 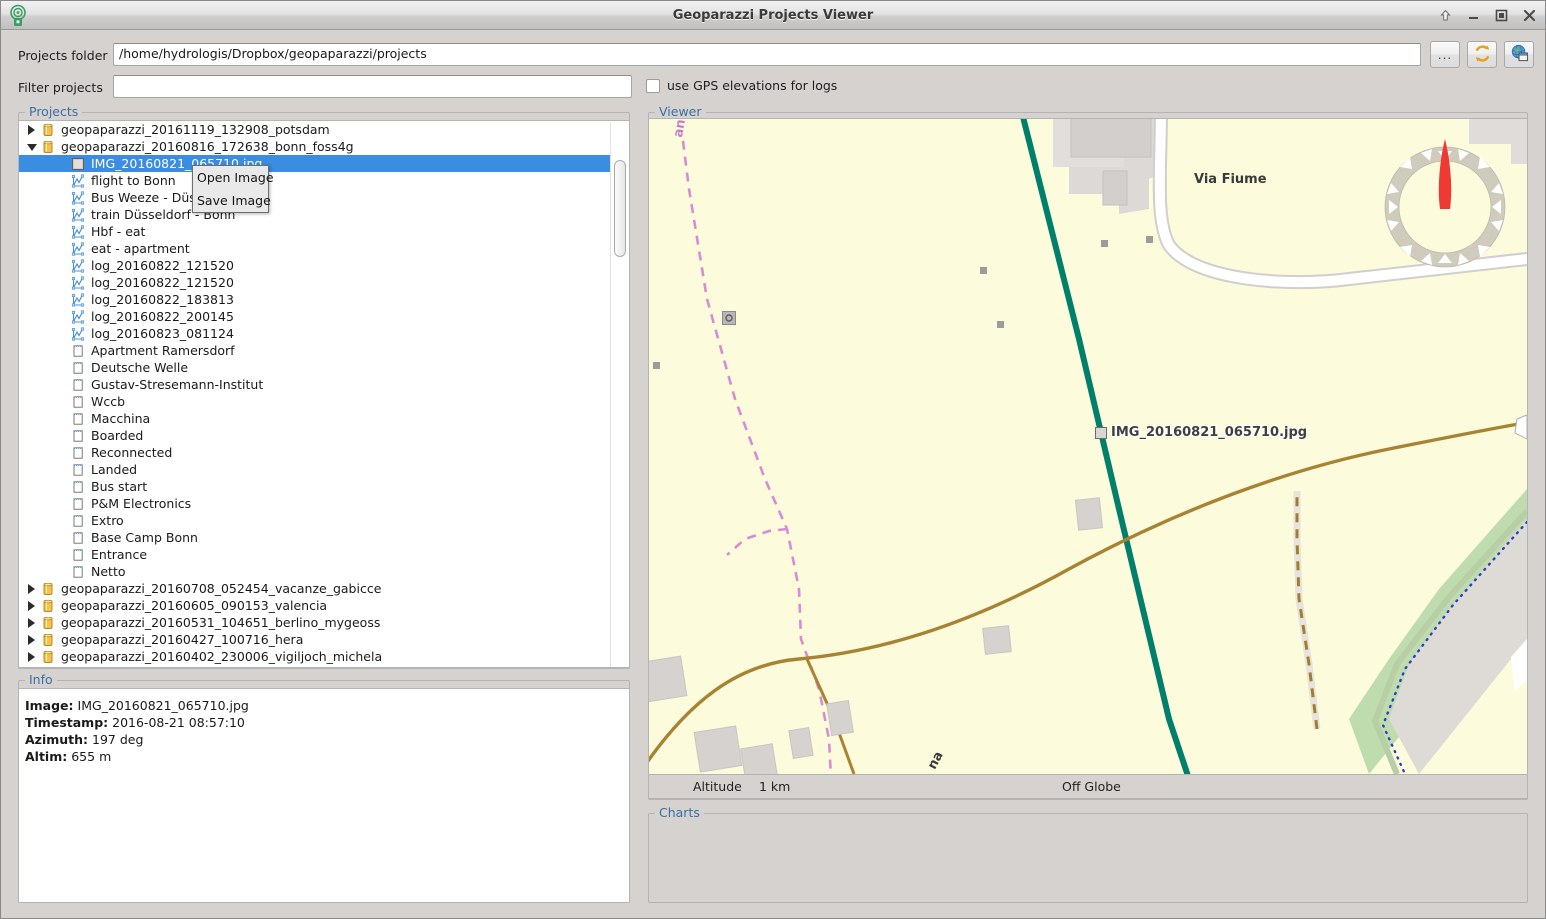 I want to click on gps-elevations-checkbox-row: use GPS elevations for logs, so click(x=741, y=85).